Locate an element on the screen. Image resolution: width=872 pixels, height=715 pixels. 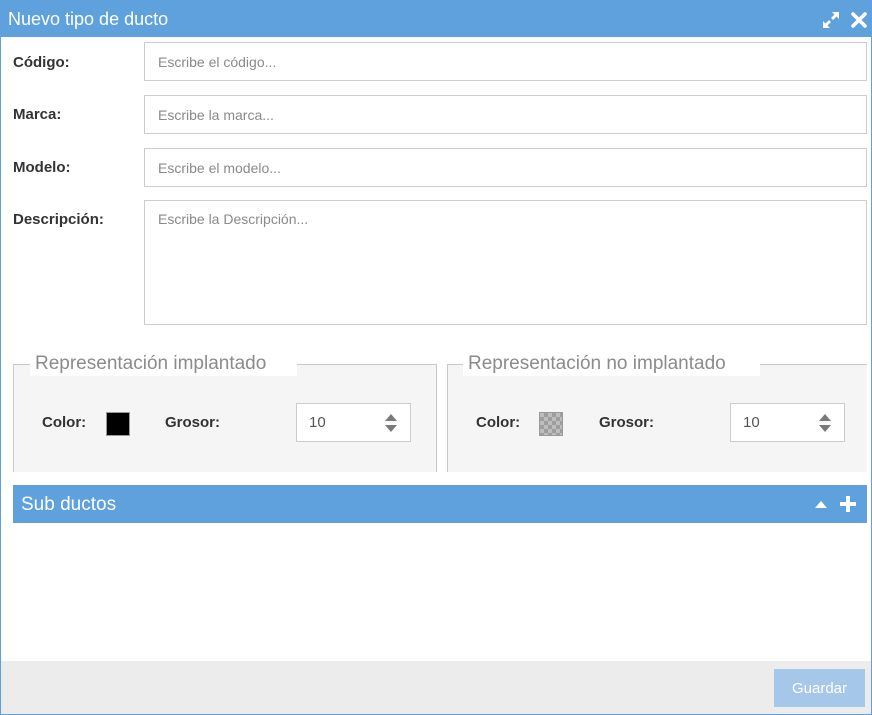
implantado-grosor-spinner: 10 is located at coordinates (353, 422).